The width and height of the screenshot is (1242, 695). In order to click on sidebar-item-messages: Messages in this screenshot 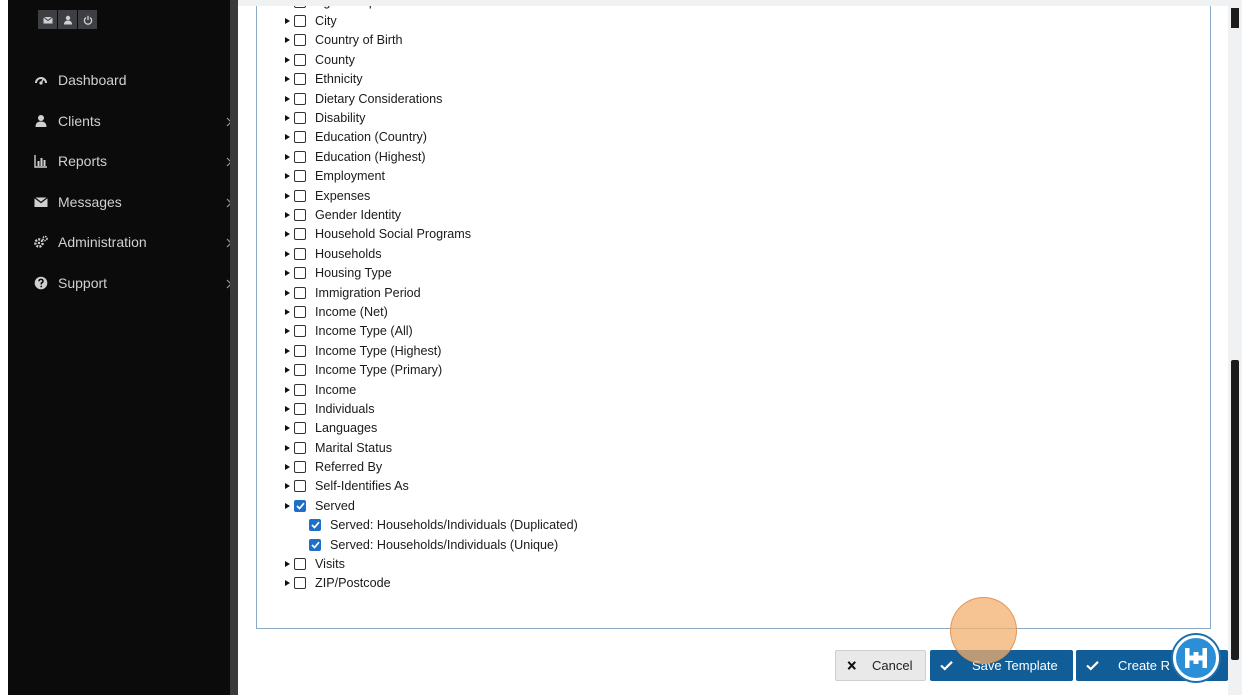, I will do `click(127, 202)`.